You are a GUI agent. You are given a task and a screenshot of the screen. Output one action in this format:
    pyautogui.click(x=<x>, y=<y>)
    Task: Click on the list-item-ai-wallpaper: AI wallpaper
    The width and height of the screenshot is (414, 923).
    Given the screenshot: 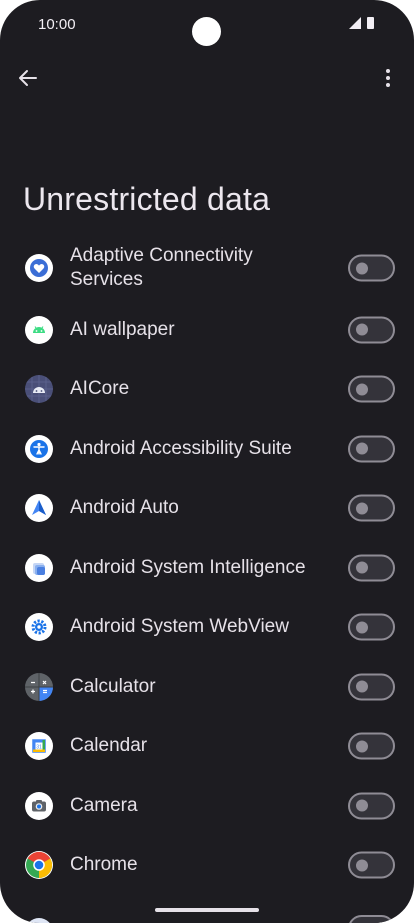 What is the action you would take?
    pyautogui.click(x=207, y=330)
    